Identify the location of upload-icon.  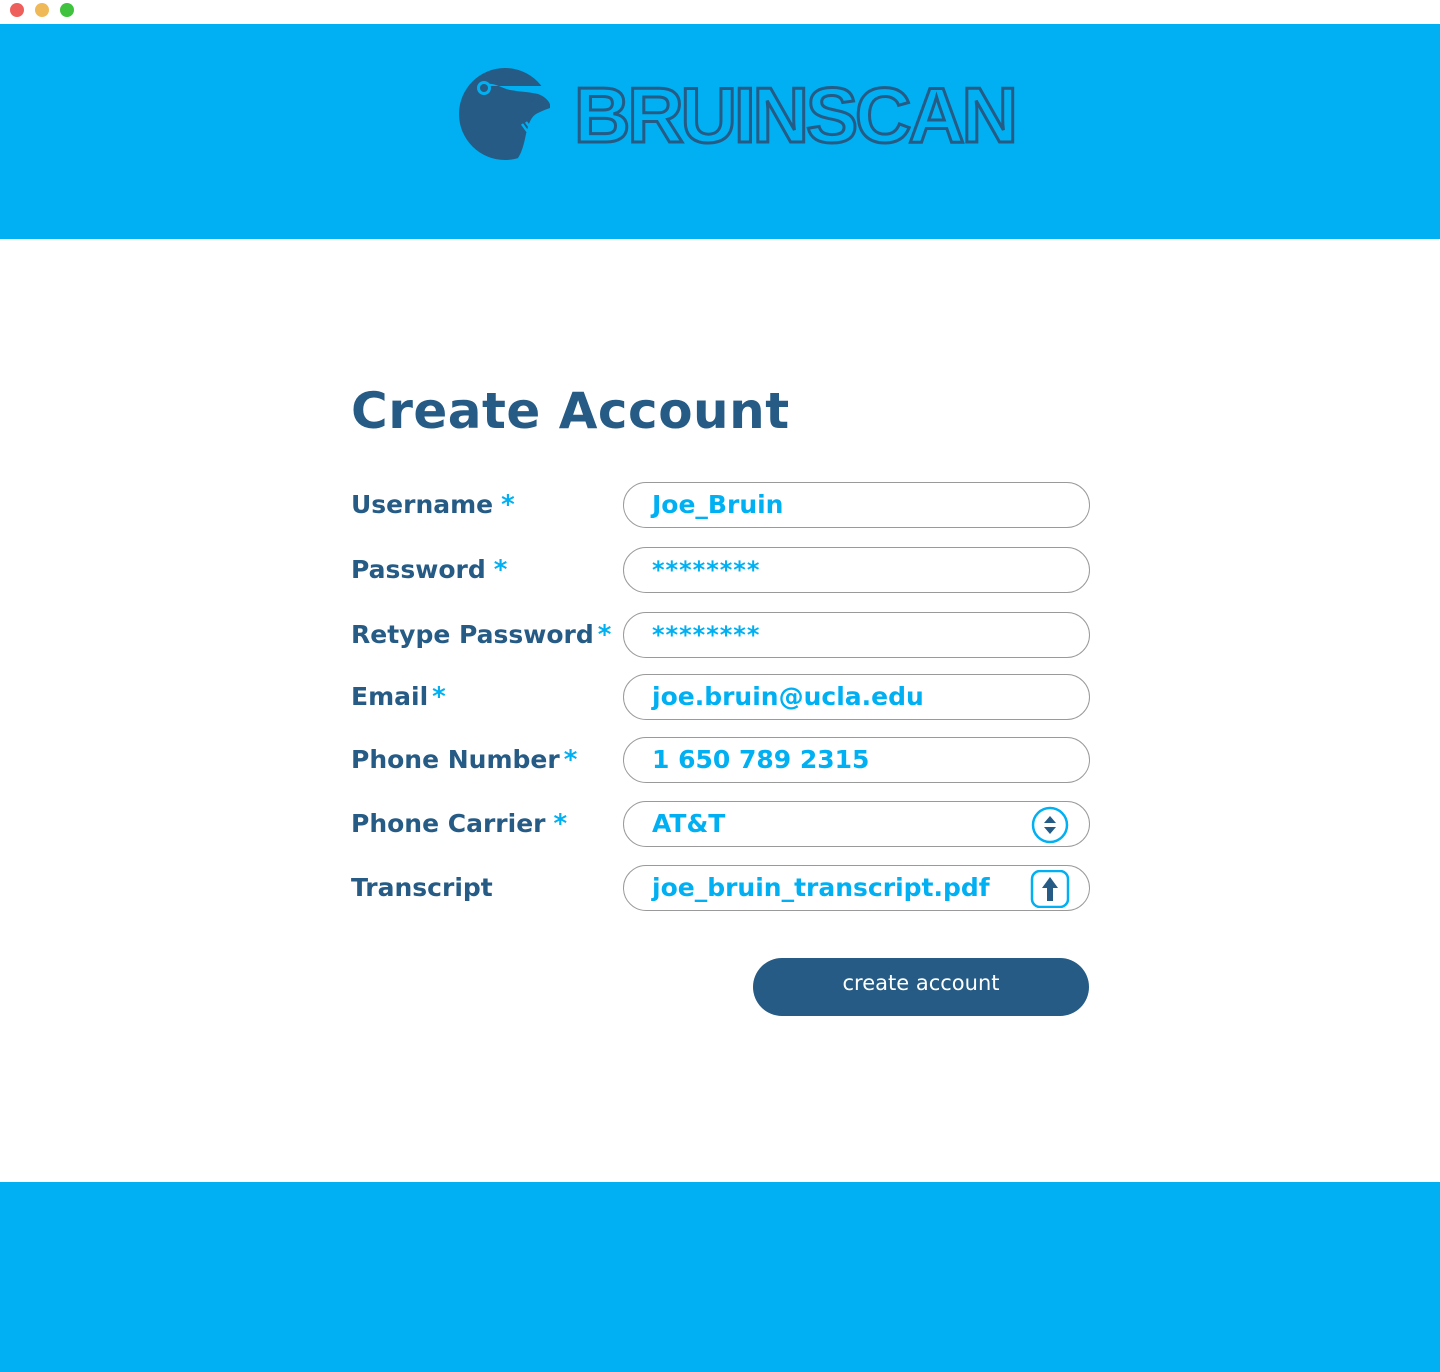
(1050, 889).